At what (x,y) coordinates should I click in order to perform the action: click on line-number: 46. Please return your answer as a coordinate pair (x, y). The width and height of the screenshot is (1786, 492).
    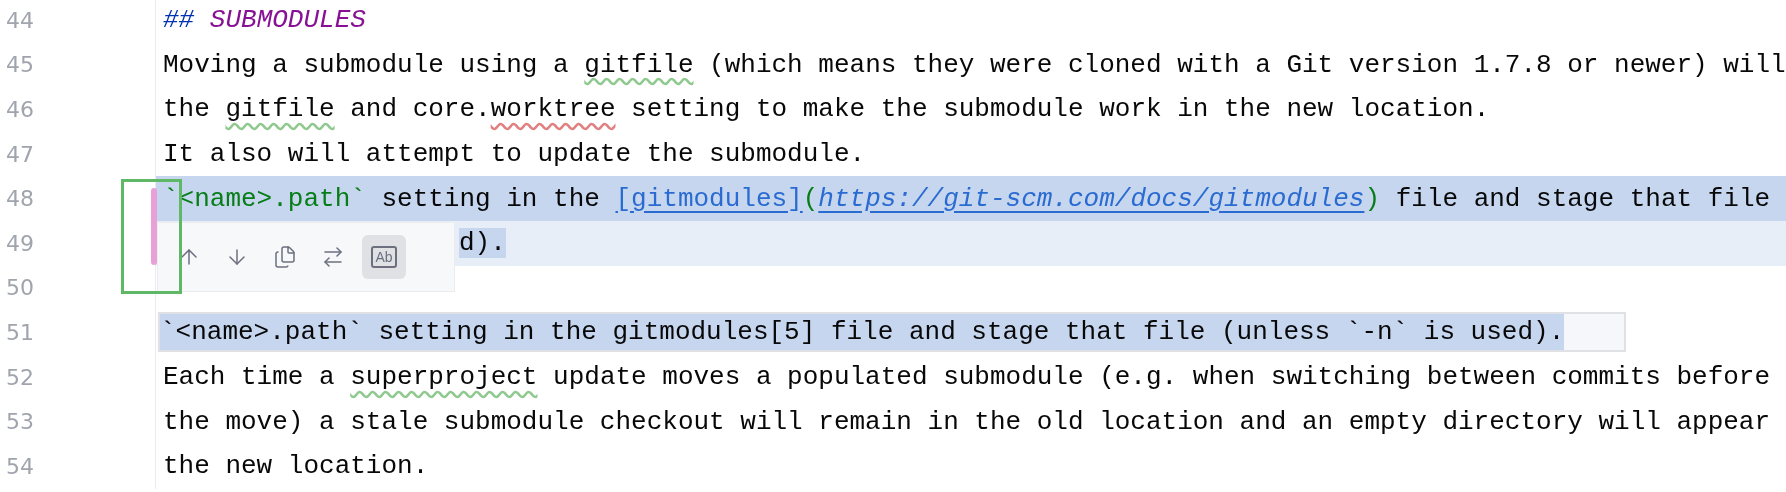
    Looking at the image, I should click on (20, 110).